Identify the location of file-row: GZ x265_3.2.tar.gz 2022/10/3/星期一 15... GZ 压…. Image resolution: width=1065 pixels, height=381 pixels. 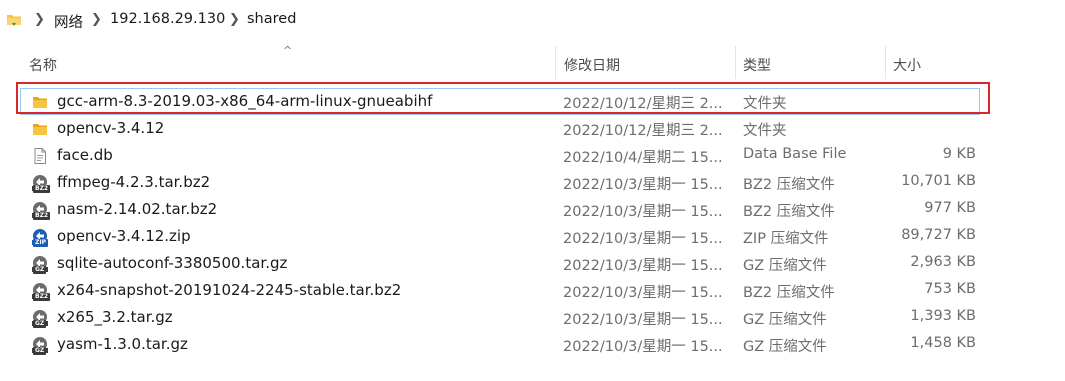
(500, 317).